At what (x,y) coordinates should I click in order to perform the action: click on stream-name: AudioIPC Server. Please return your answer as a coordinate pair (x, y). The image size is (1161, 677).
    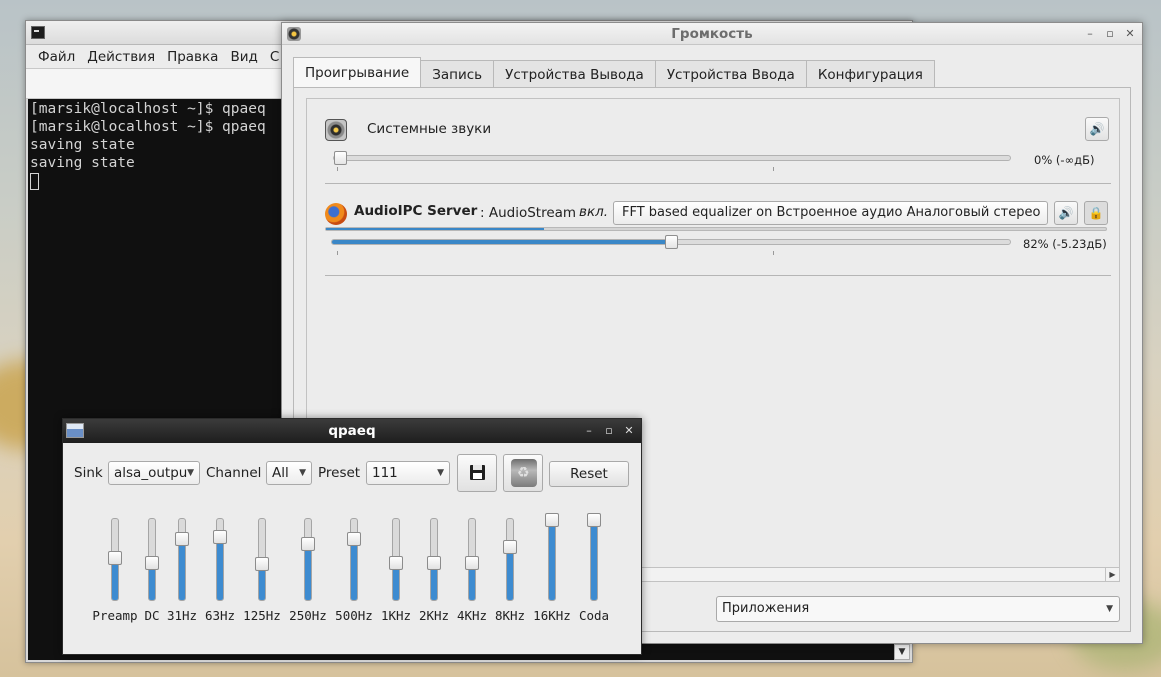
    Looking at the image, I should click on (416, 211).